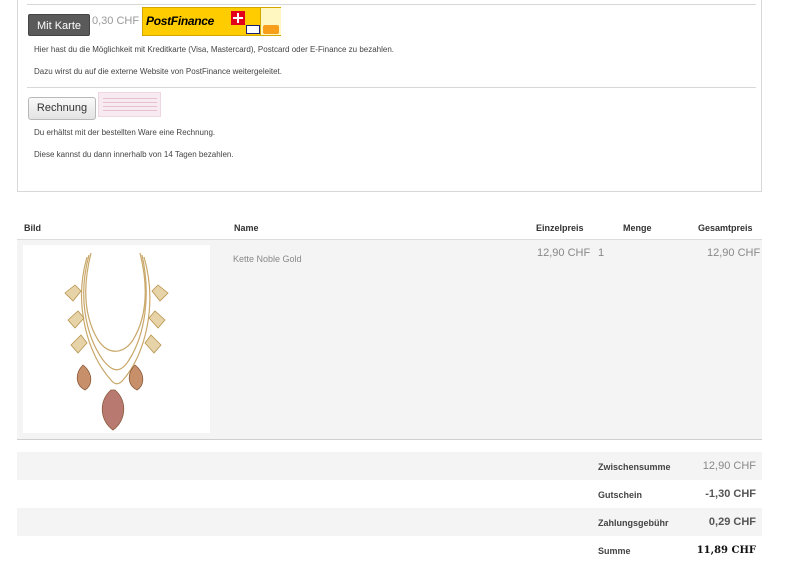  Describe the element at coordinates (729, 466) in the screenshot. I see `subtotal-value: 12,90 CHF` at that location.